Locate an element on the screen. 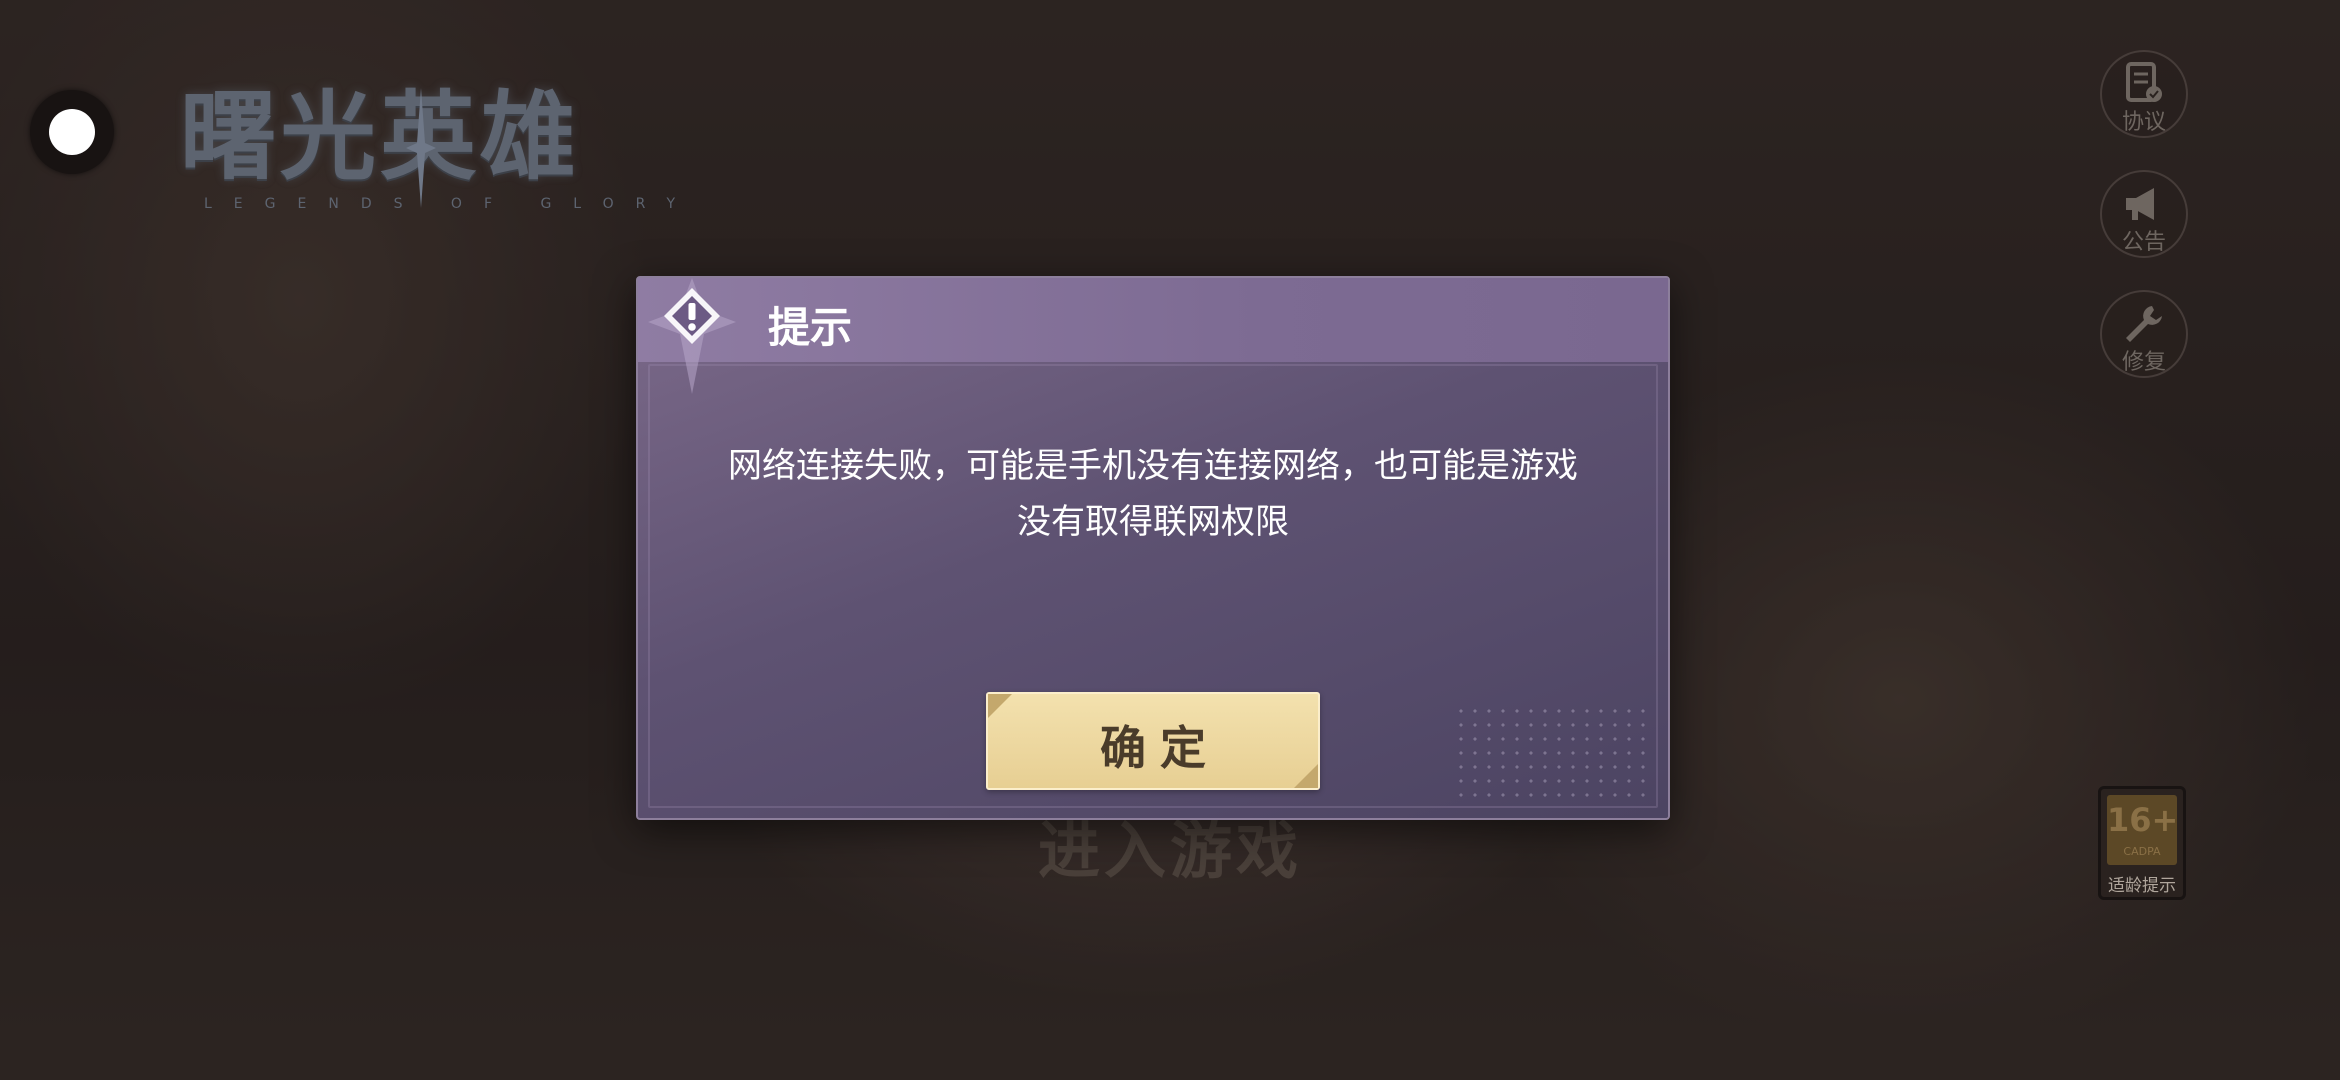 The width and height of the screenshot is (2340, 1080). logo-title: 曙光英雄 is located at coordinates (380, 136).